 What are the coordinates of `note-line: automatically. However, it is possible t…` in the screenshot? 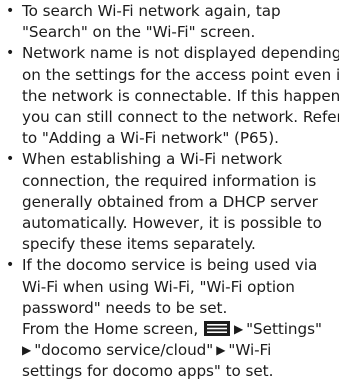 It's located at (172, 223).